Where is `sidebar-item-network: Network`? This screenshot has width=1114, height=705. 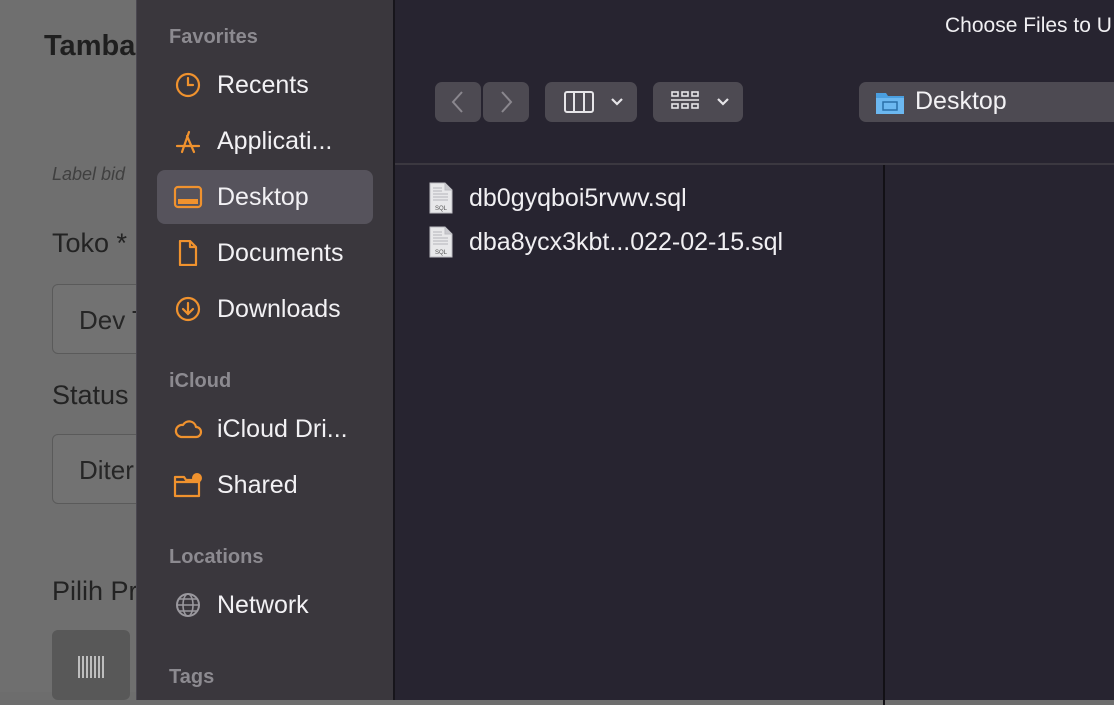
sidebar-item-network: Network is located at coordinates (265, 605).